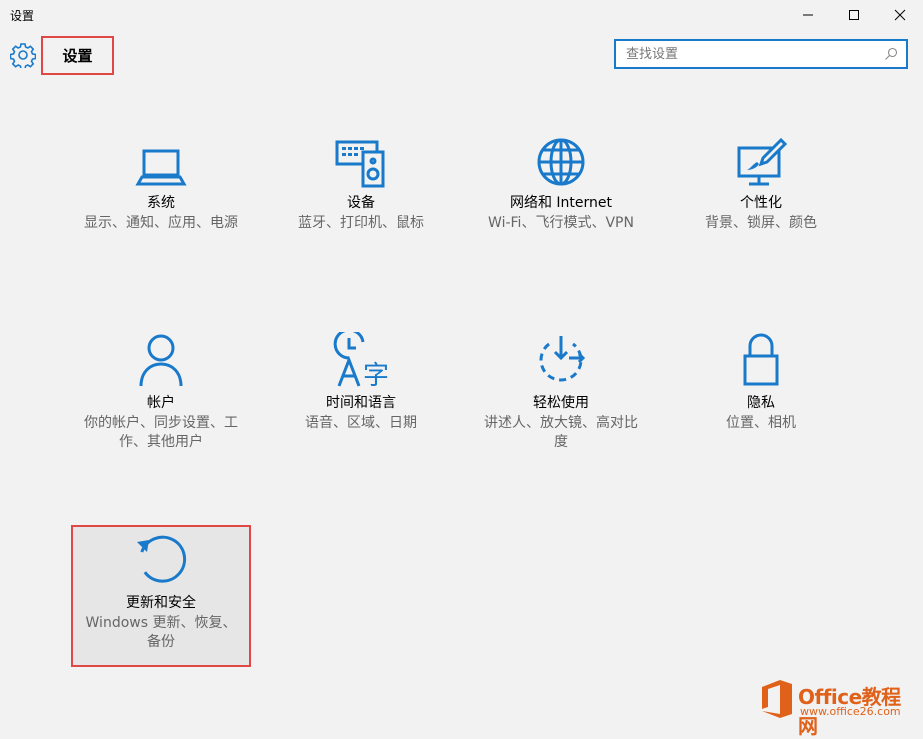 The width and height of the screenshot is (923, 739). Describe the element at coordinates (561, 403) in the screenshot. I see `tile-name: 轻松使用` at that location.